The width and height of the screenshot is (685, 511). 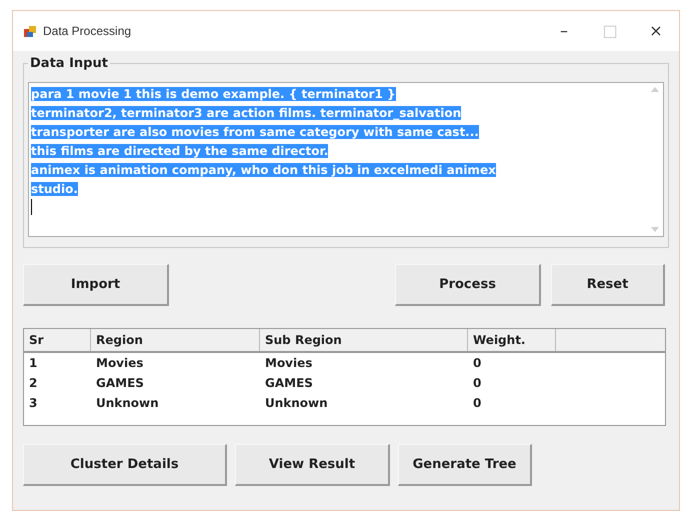 I want to click on action-button: View Result, so click(x=312, y=465).